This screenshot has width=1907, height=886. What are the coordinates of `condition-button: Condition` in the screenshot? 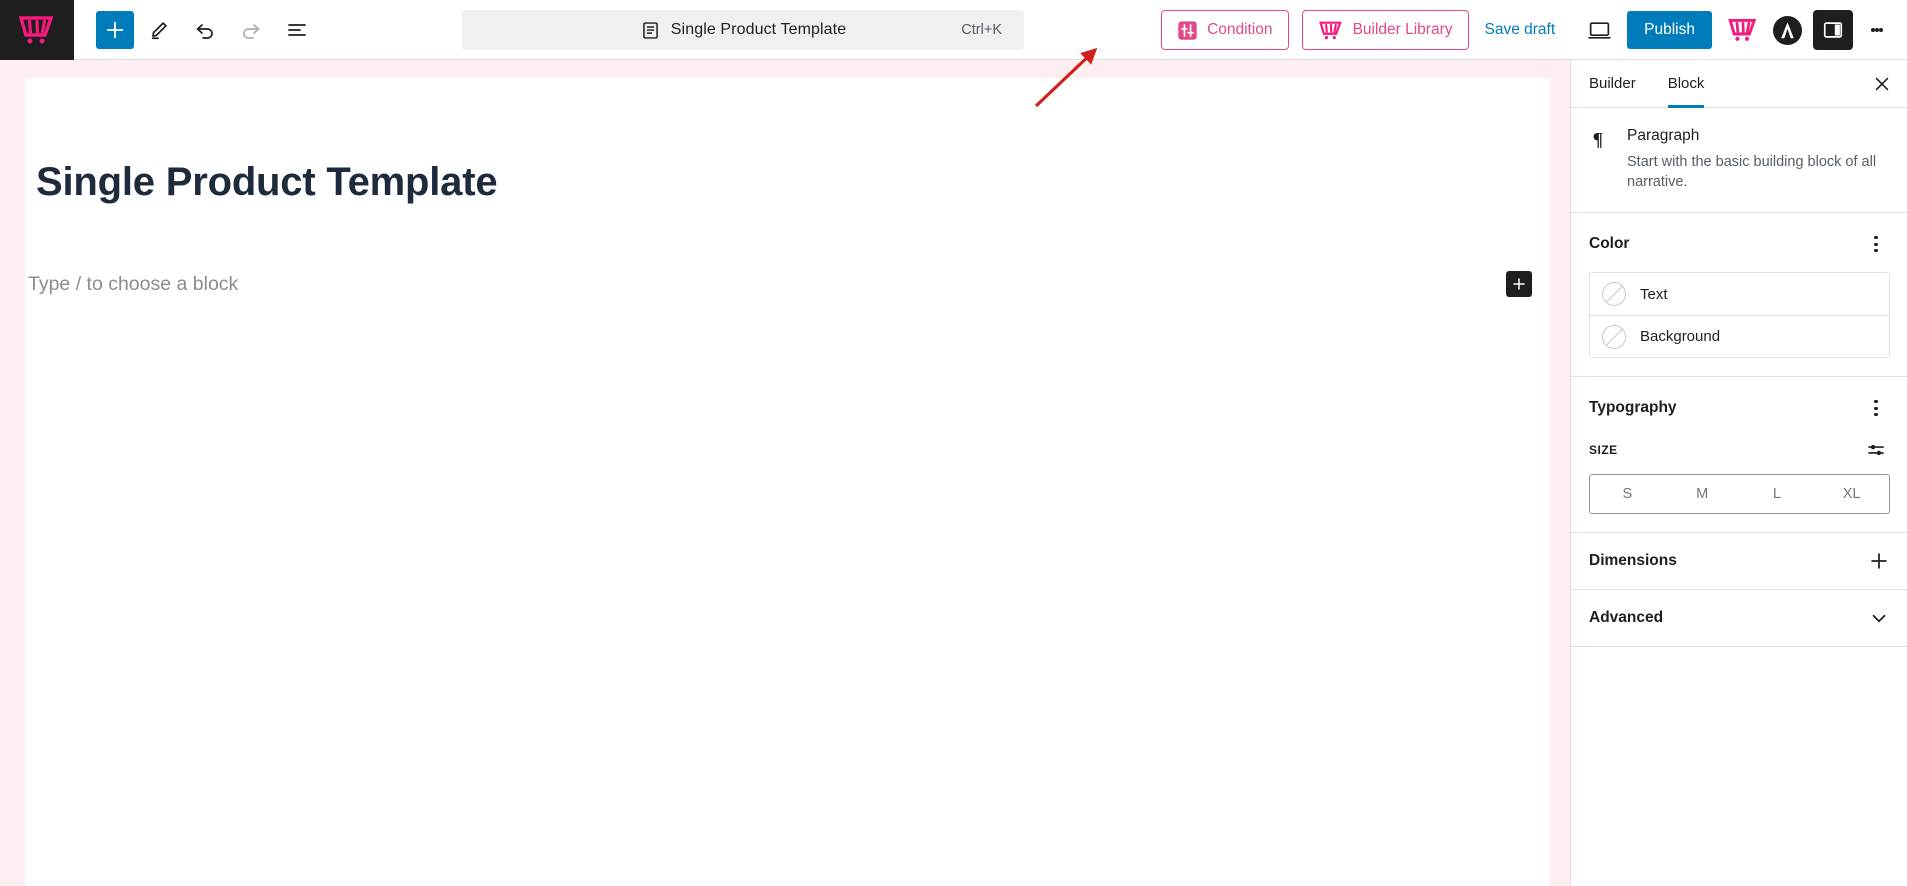 It's located at (1225, 30).